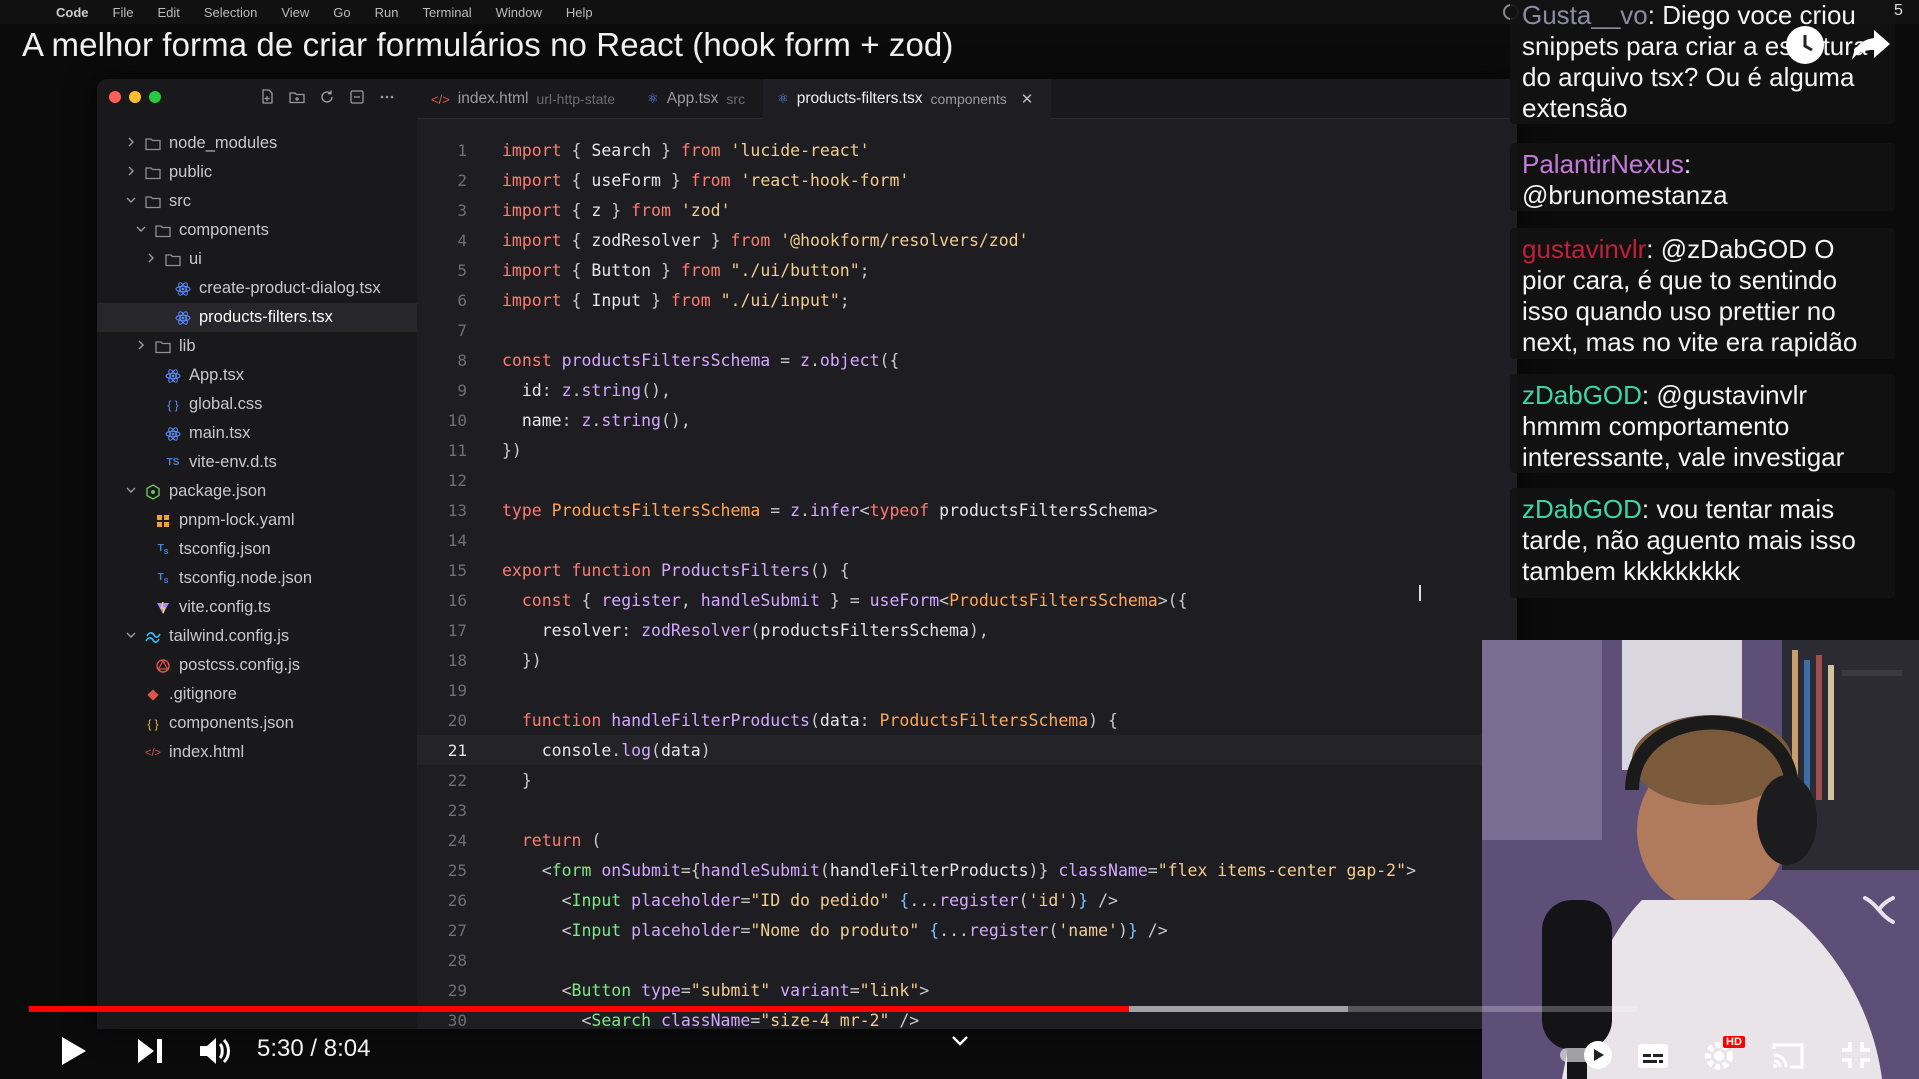 The height and width of the screenshot is (1079, 1919). What do you see at coordinates (257, 172) in the screenshot?
I see `tree-item-public: public` at bounding box center [257, 172].